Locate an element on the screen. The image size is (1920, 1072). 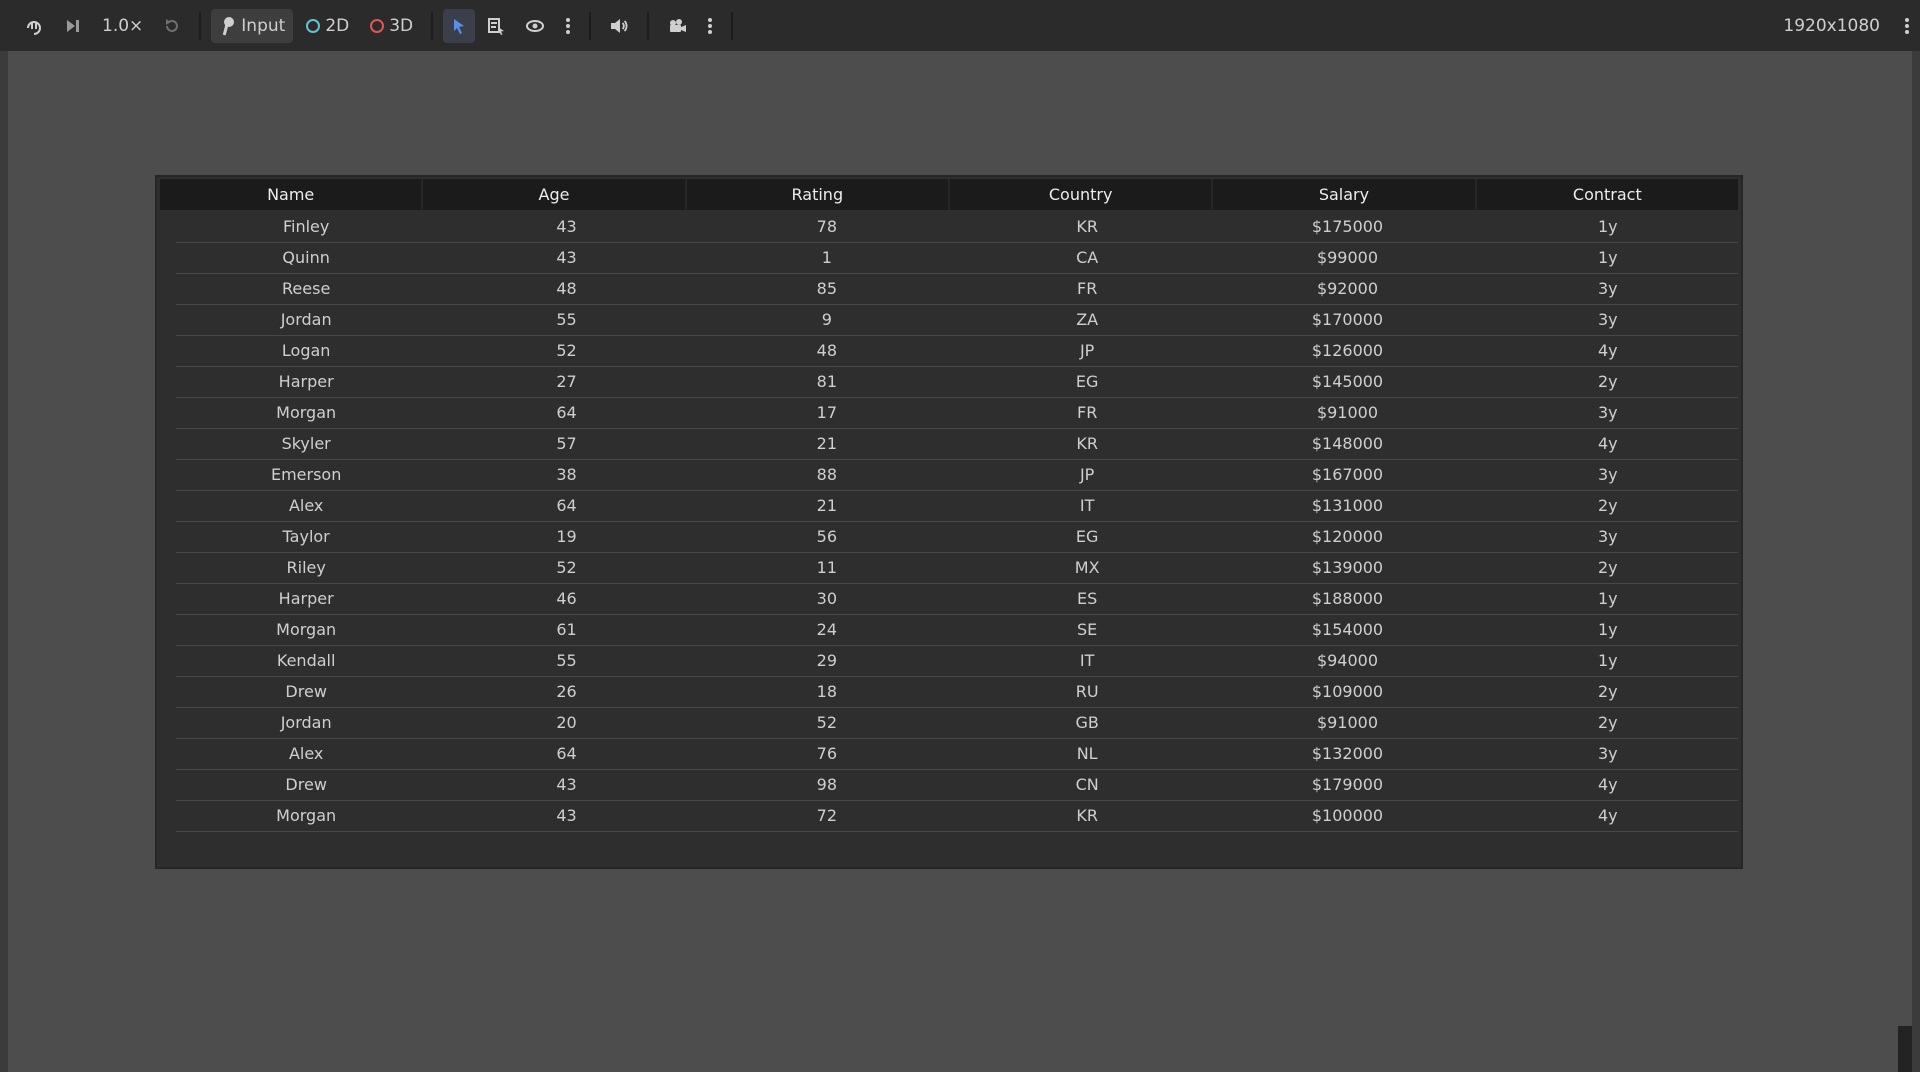
camera-icon is located at coordinates (677, 26).